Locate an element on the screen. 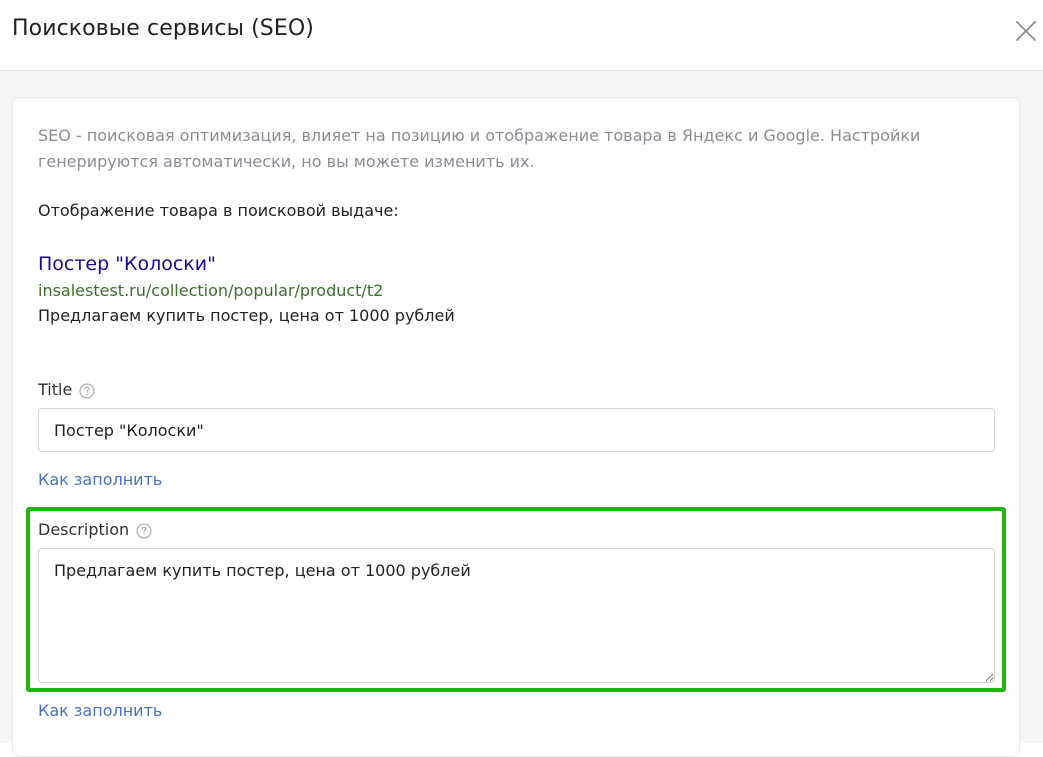 The height and width of the screenshot is (757, 1043). close-icon is located at coordinates (1026, 31).